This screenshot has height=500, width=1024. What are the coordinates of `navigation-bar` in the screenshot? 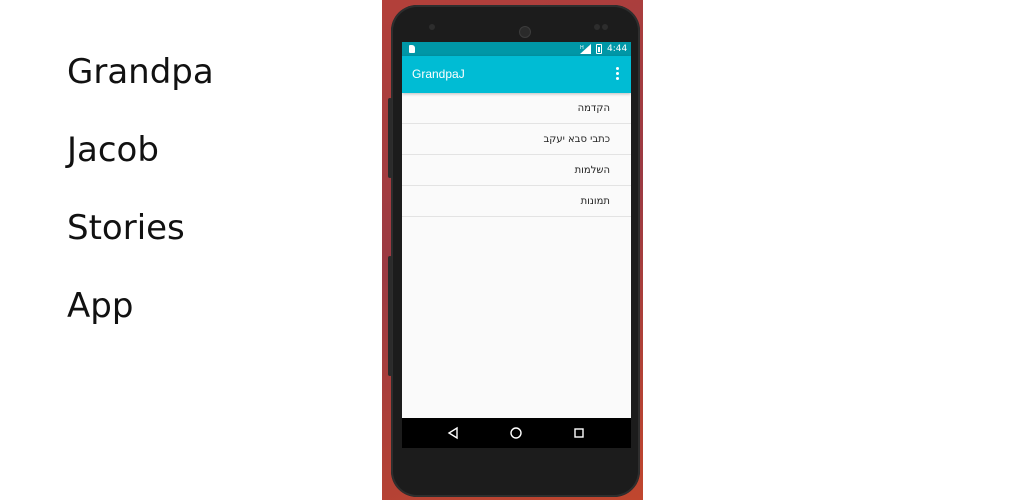 It's located at (516, 433).